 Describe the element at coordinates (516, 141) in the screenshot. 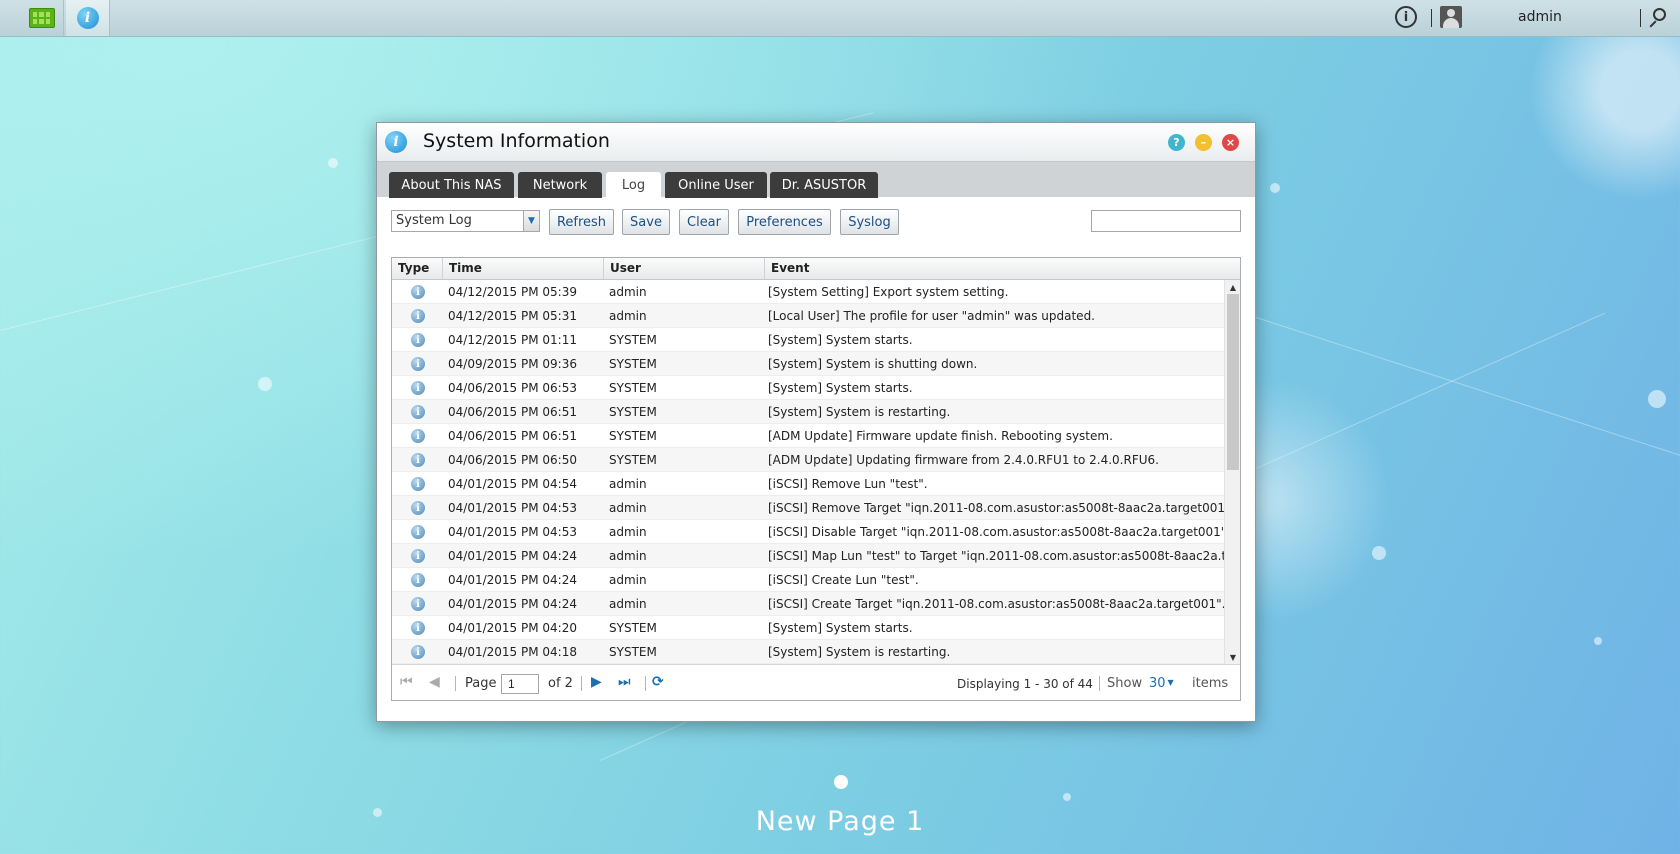

I see `window-title: System Information` at that location.